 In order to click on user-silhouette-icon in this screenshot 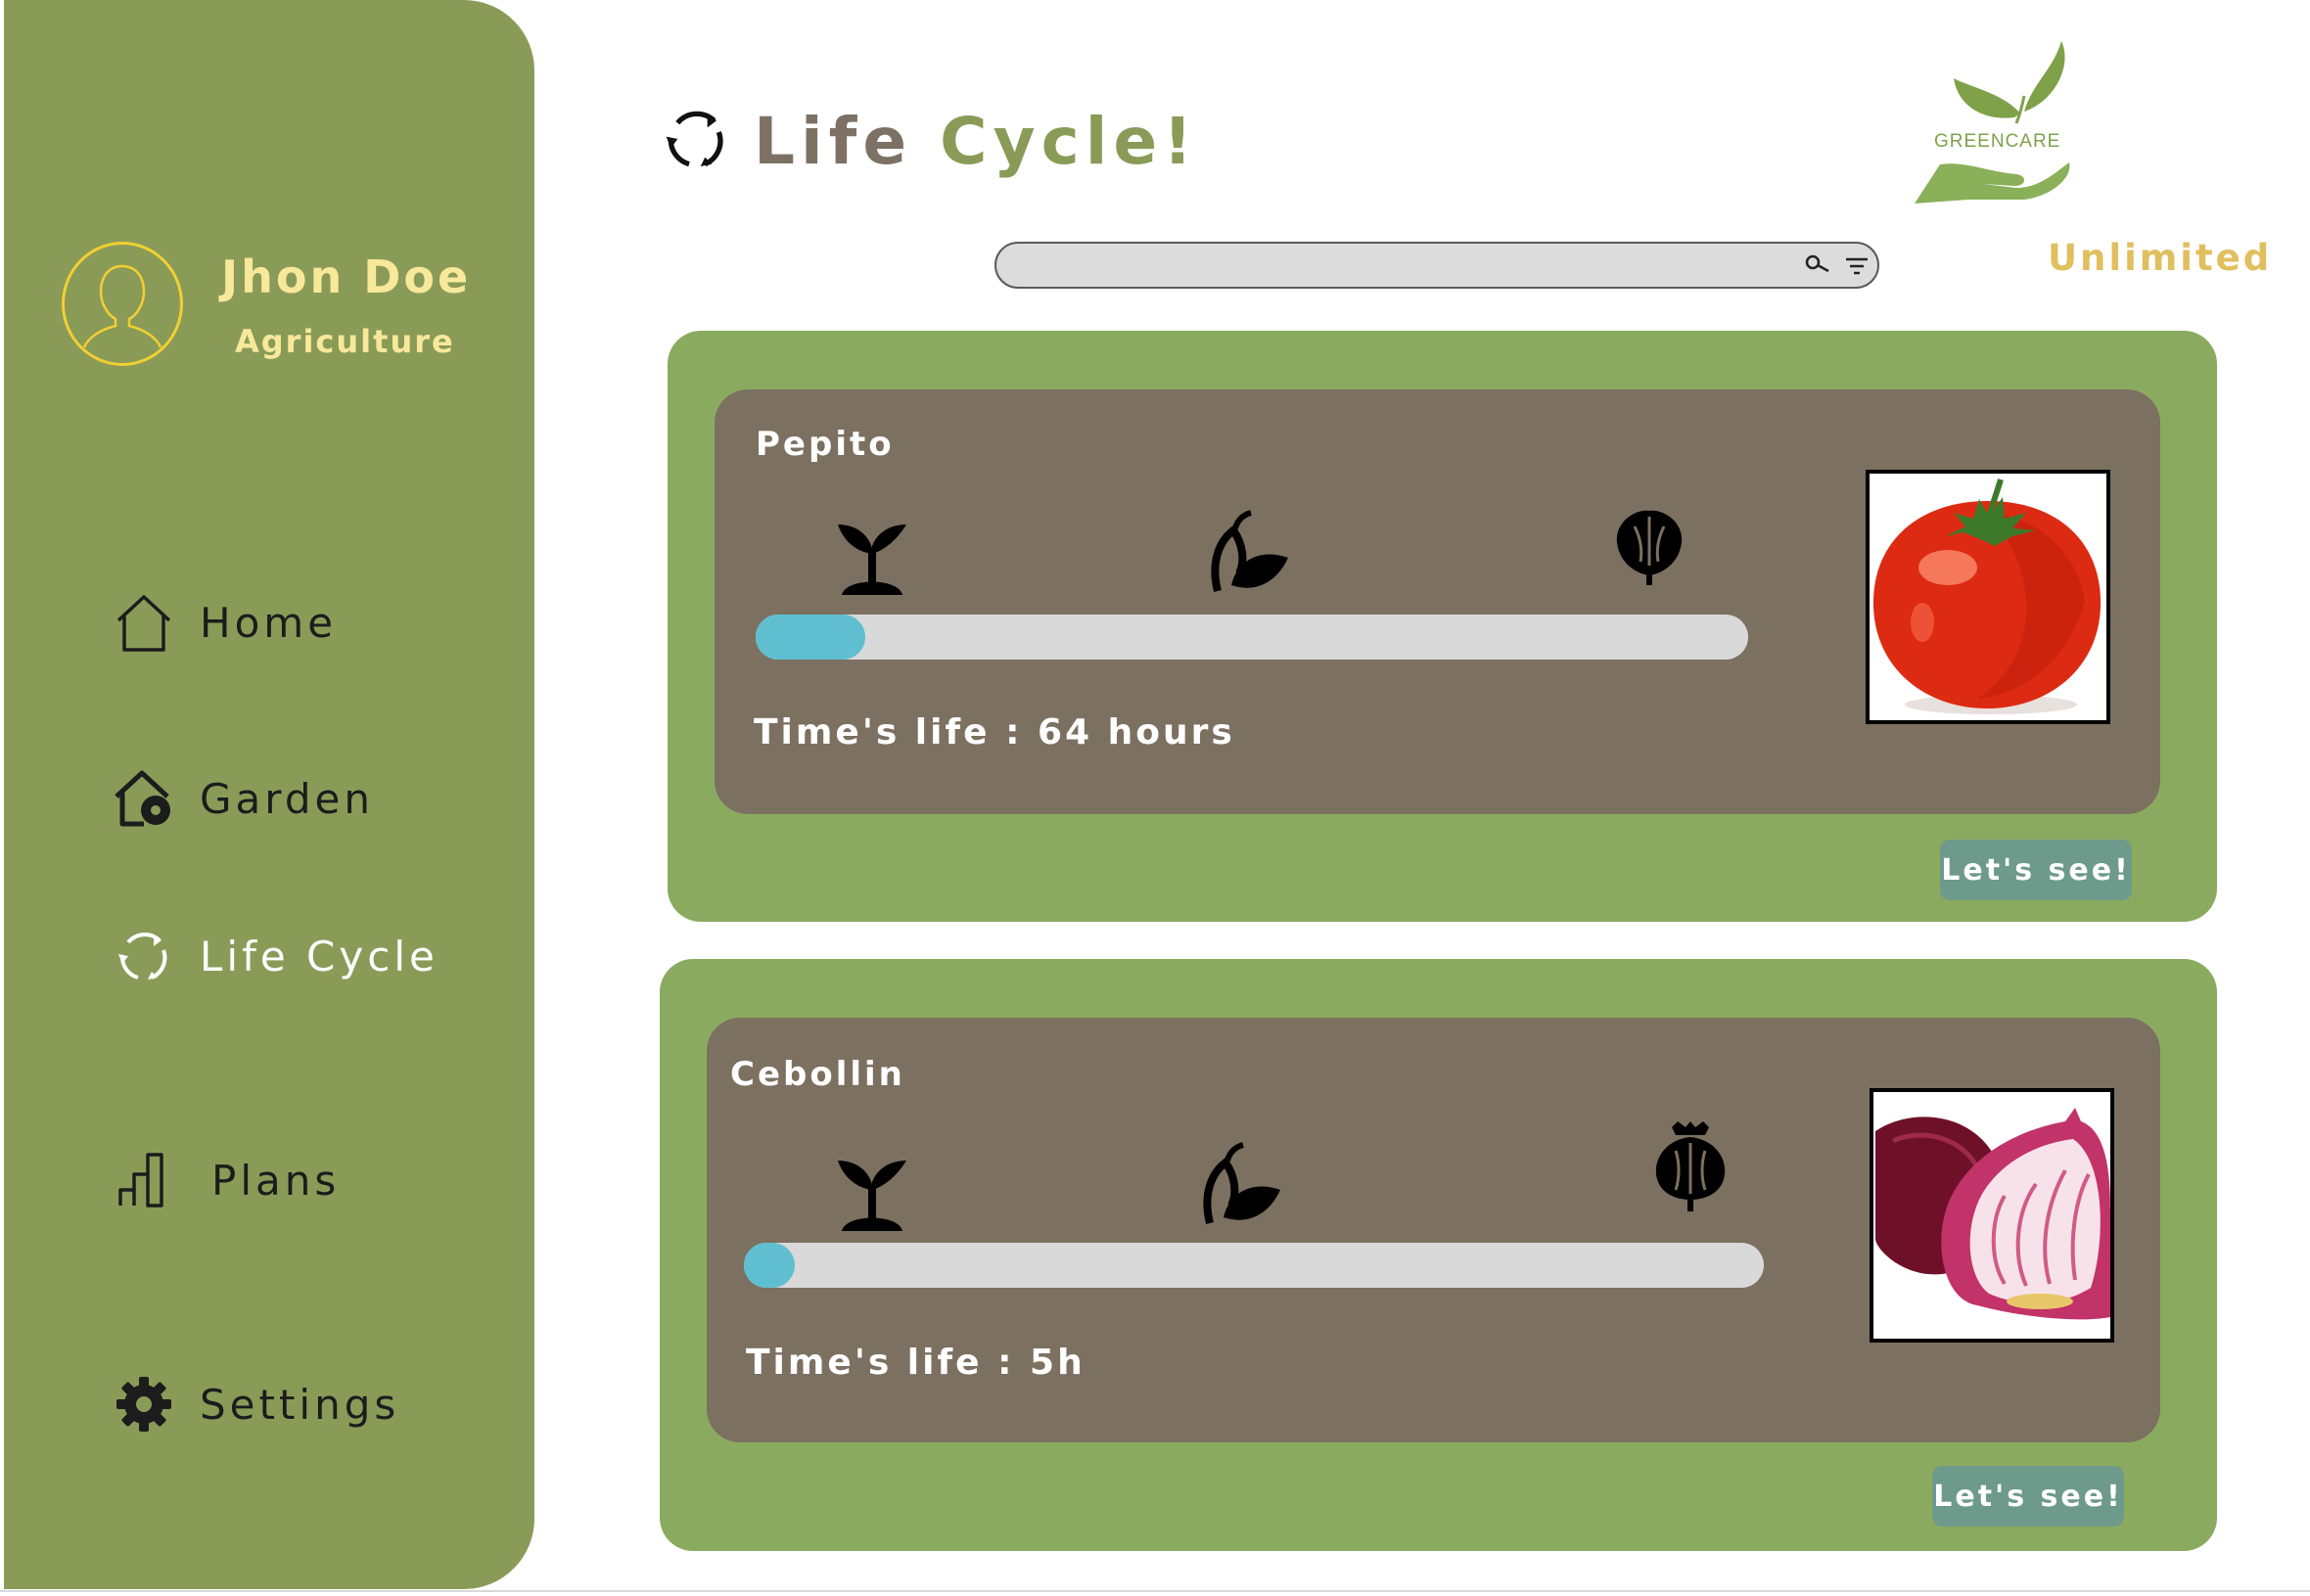, I will do `click(122, 306)`.